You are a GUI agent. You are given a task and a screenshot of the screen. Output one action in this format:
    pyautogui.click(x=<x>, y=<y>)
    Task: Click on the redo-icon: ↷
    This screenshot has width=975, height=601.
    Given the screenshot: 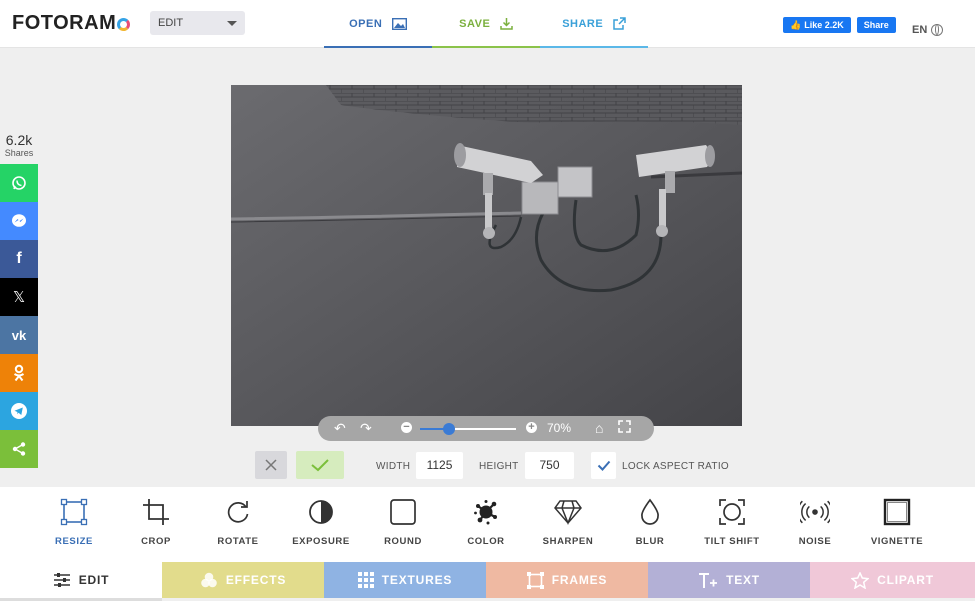 What is the action you would take?
    pyautogui.click(x=366, y=428)
    